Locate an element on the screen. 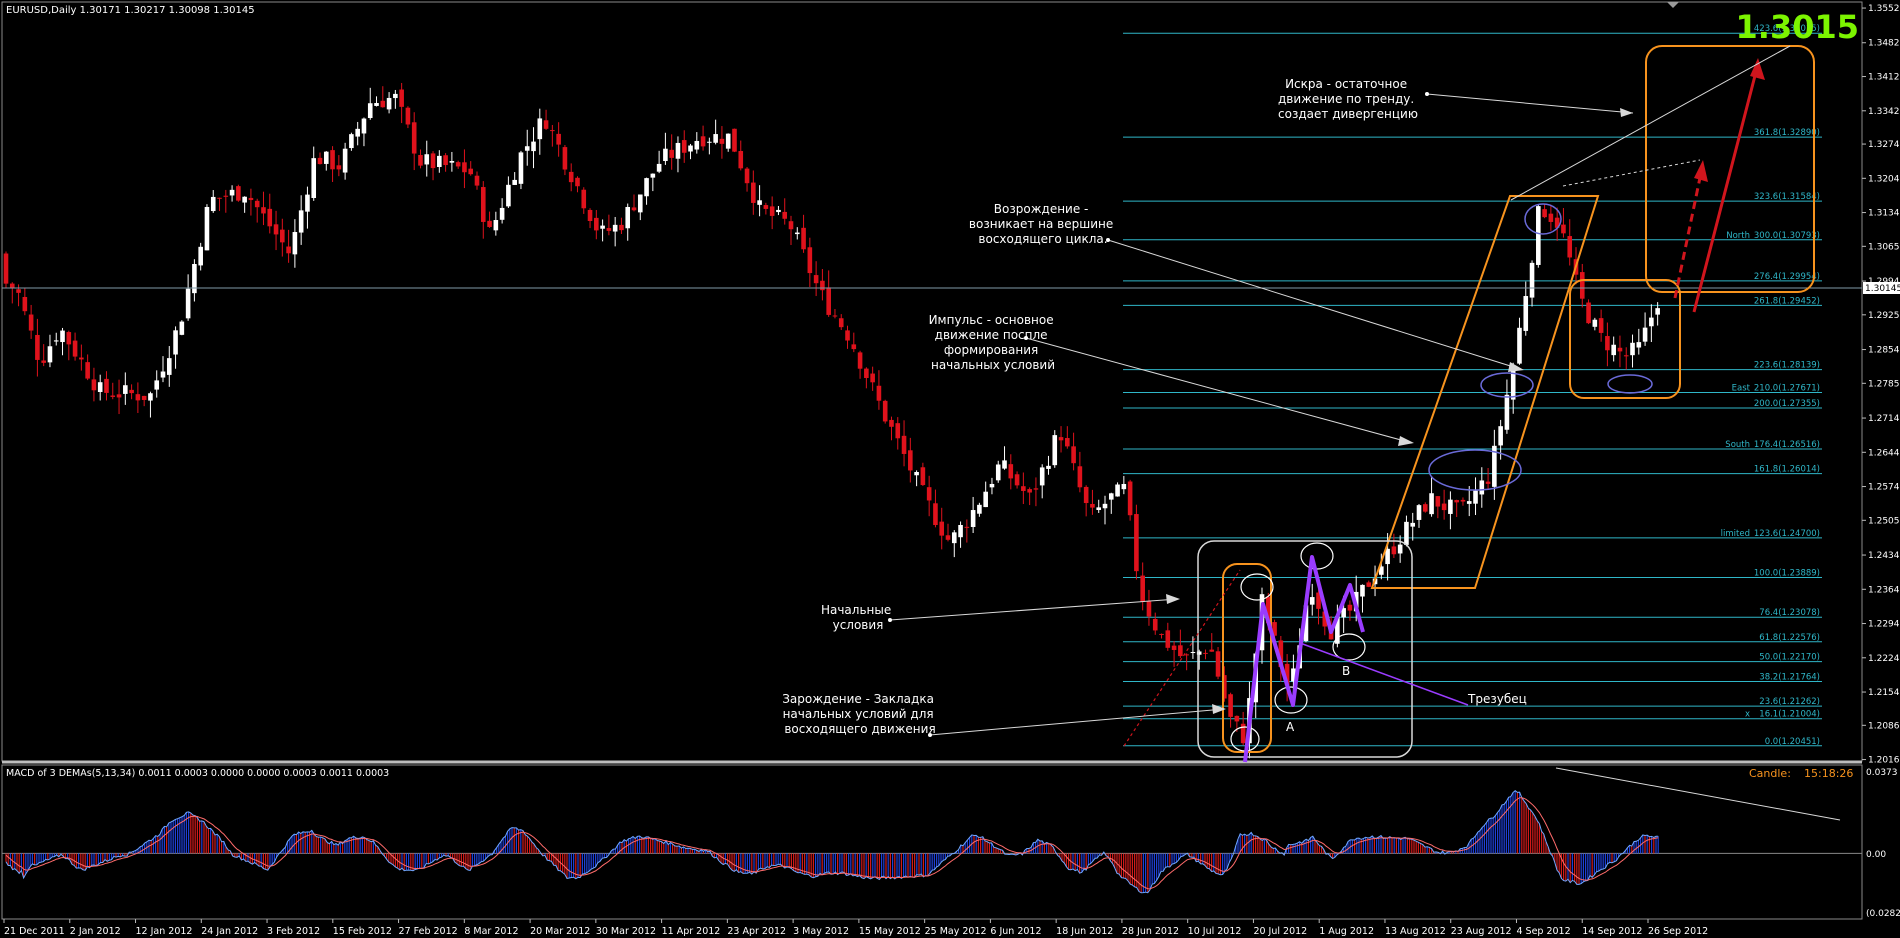 The width and height of the screenshot is (1900, 938). y-tick-label: 1.35529 is located at coordinates (1884, 9).